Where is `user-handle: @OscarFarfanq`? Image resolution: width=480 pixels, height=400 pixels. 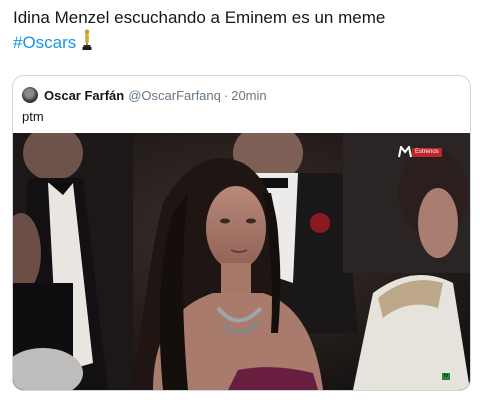
user-handle: @OscarFarfanq is located at coordinates (174, 95).